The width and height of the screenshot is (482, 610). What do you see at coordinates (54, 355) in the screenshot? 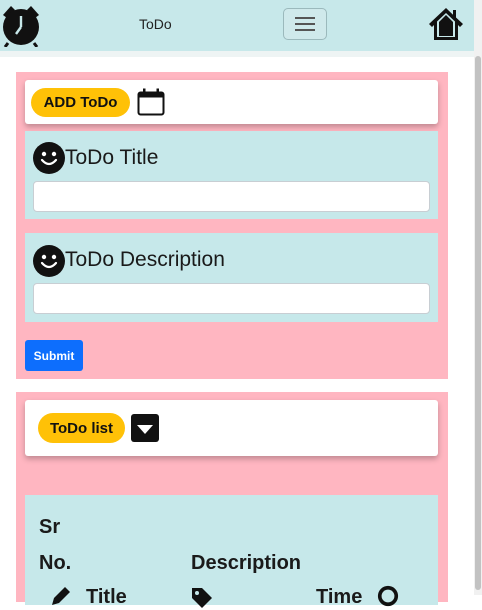
I see `submit-button: Submit` at bounding box center [54, 355].